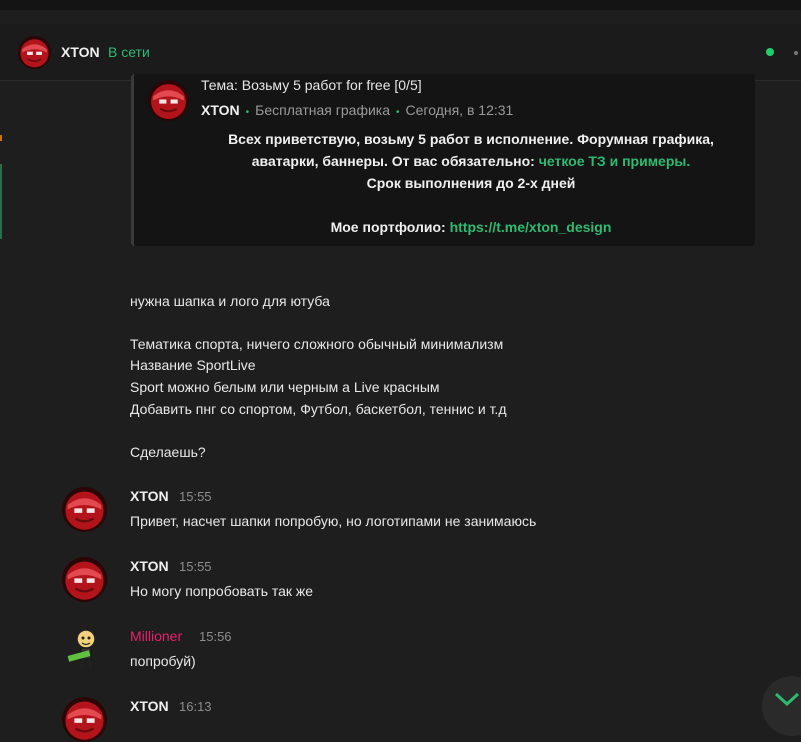 The width and height of the screenshot is (801, 742). Describe the element at coordinates (1, 138) in the screenshot. I see `edge-marker` at that location.